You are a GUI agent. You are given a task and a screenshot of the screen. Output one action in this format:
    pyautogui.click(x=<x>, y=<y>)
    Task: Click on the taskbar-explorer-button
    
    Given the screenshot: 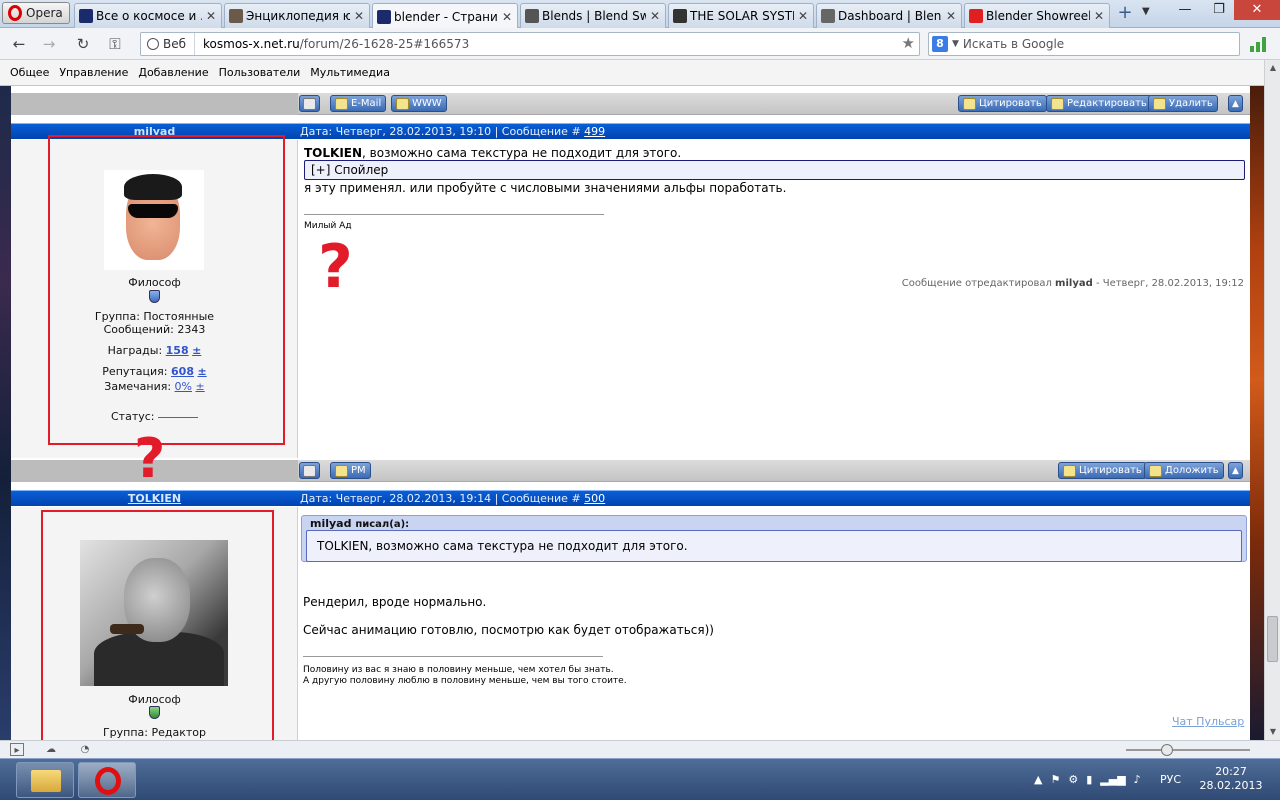 What is the action you would take?
    pyautogui.click(x=45, y=780)
    